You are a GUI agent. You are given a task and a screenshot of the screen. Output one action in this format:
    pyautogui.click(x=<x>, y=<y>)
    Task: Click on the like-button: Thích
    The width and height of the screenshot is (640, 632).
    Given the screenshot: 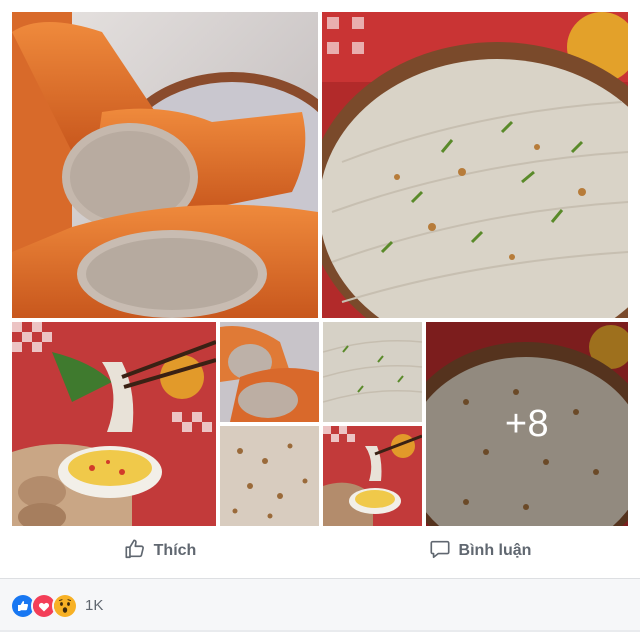 What is the action you would take?
    pyautogui.click(x=160, y=551)
    